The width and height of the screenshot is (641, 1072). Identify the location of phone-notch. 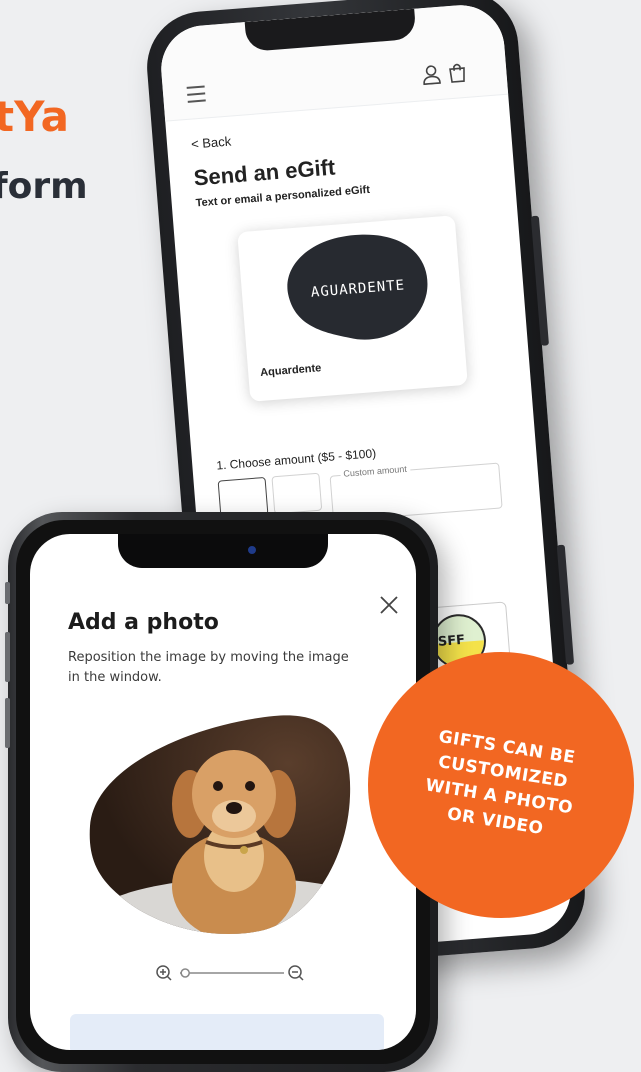
(223, 551).